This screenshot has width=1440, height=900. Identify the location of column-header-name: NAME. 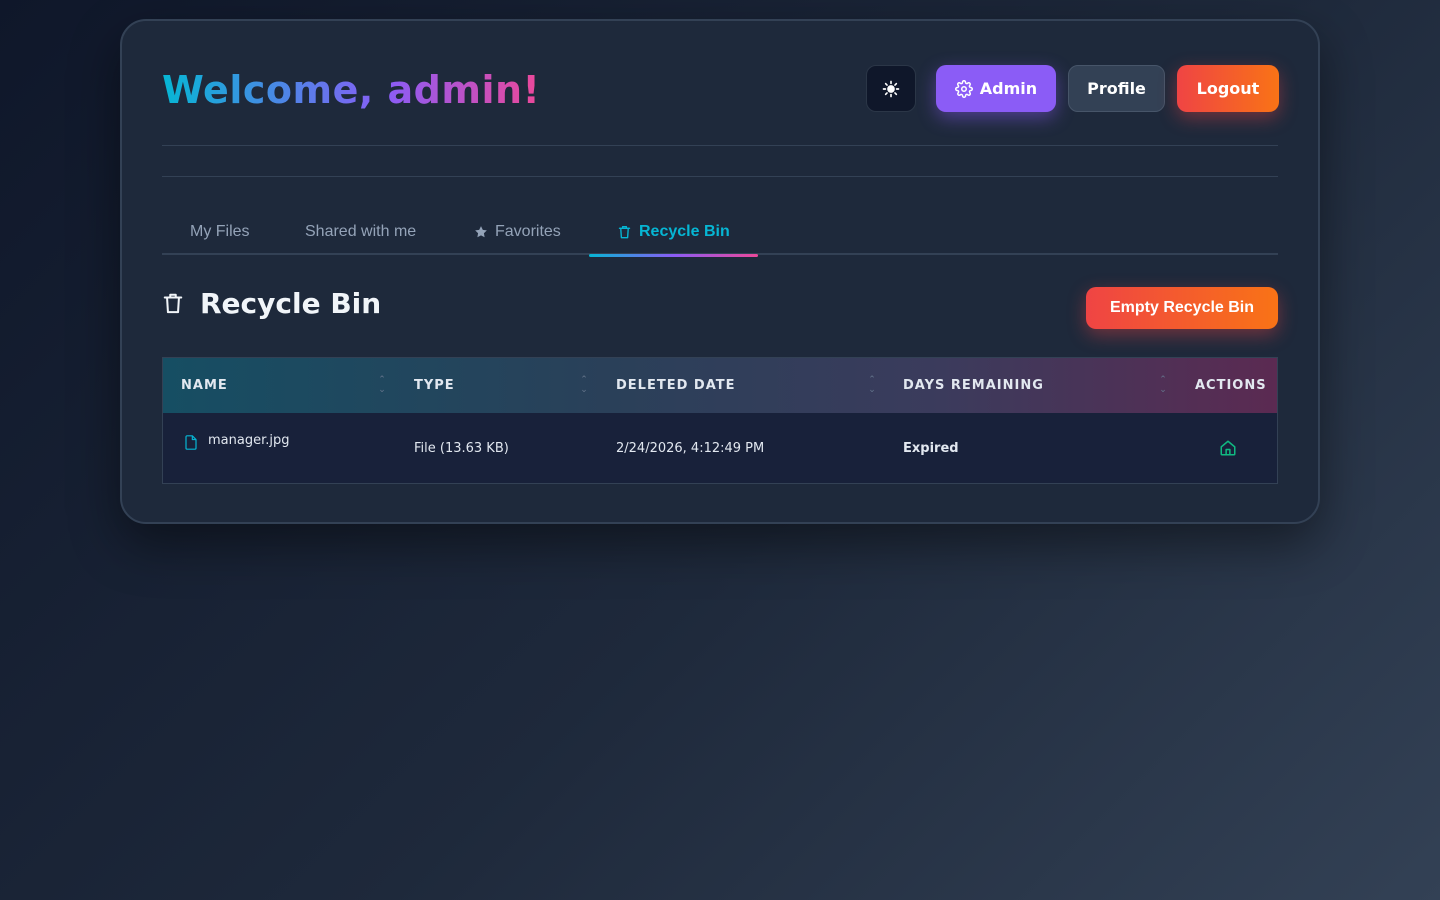
(204, 385).